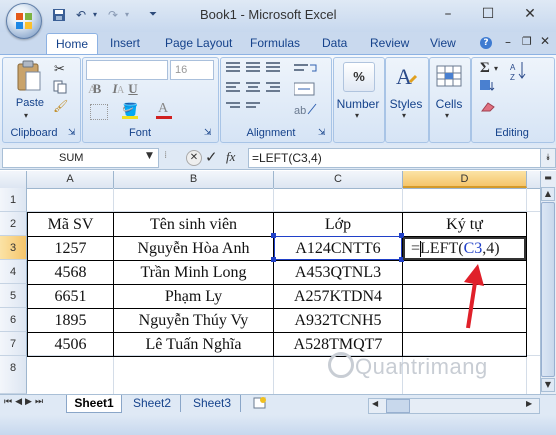 This screenshot has height=435, width=556. What do you see at coordinates (338, 225) in the screenshot?
I see `table-header-cell: Lớp` at bounding box center [338, 225].